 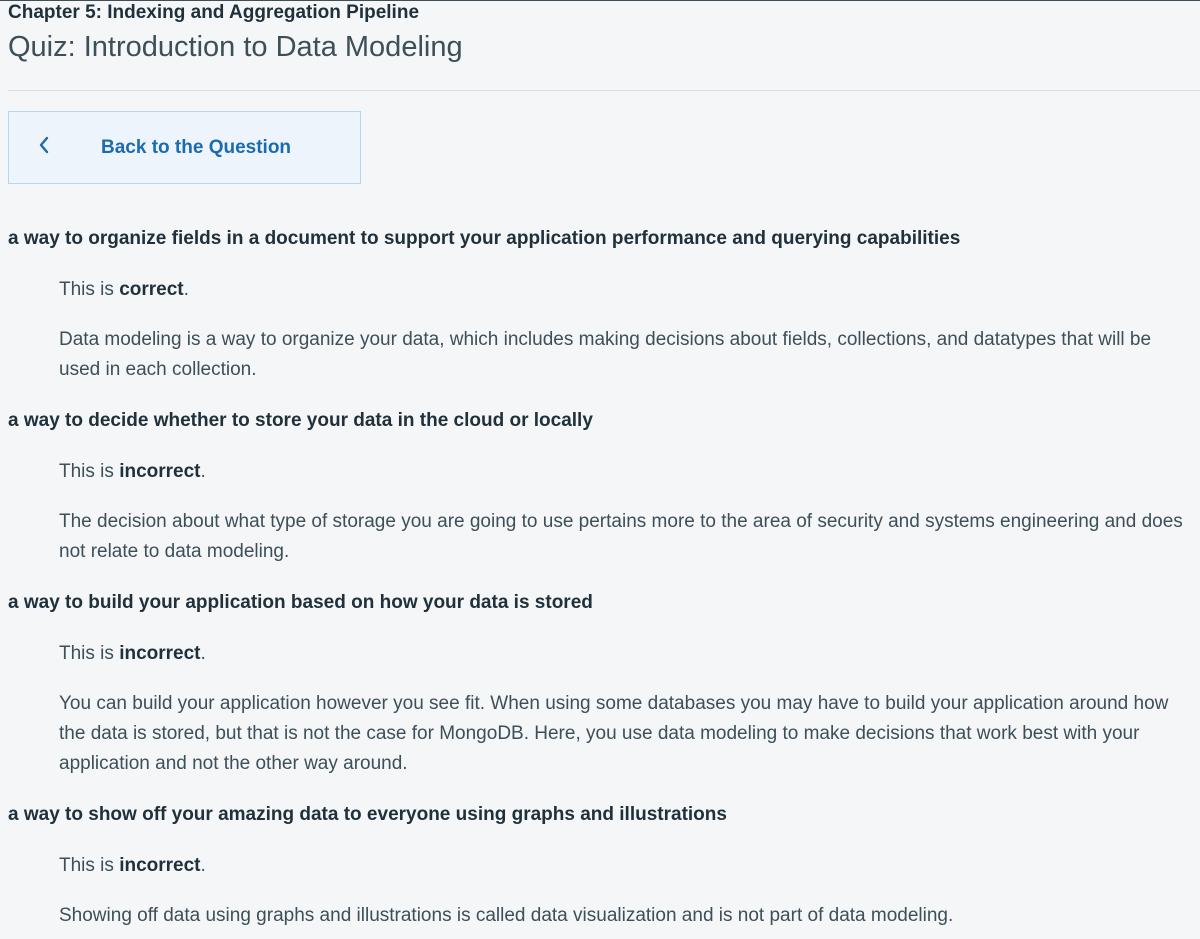 I want to click on answer-verdict-2: This is incorrect., so click(x=132, y=471).